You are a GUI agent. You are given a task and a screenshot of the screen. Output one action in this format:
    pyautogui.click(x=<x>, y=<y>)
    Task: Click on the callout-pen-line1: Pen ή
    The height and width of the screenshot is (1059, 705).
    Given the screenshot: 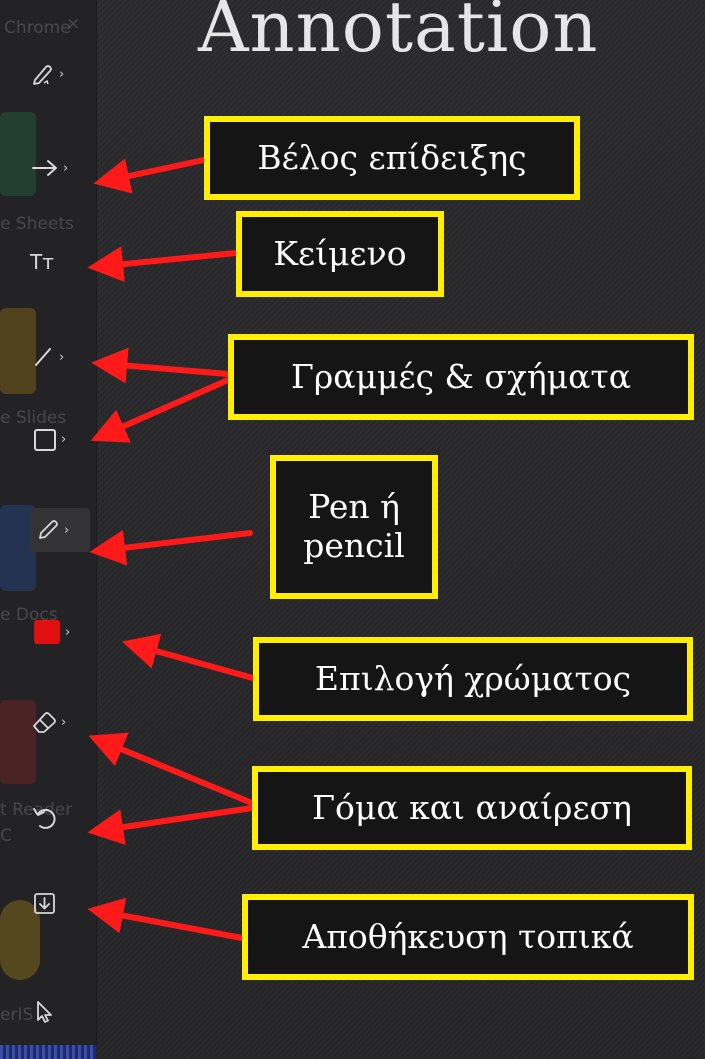 What is the action you would take?
    pyautogui.click(x=354, y=507)
    